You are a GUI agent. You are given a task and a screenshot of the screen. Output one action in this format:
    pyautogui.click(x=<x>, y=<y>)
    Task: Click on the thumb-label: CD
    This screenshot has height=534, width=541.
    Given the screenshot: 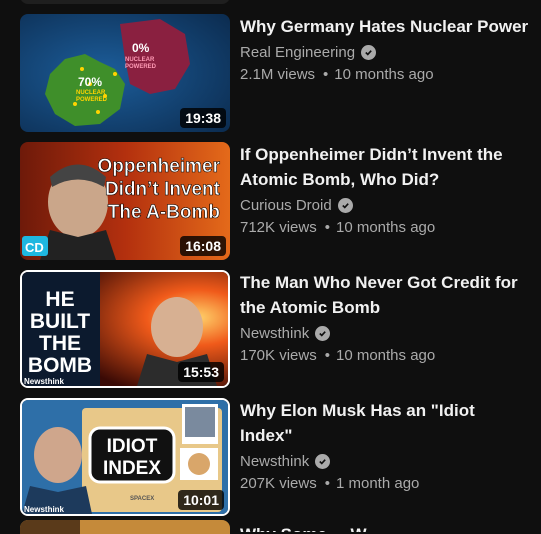 What is the action you would take?
    pyautogui.click(x=34, y=247)
    